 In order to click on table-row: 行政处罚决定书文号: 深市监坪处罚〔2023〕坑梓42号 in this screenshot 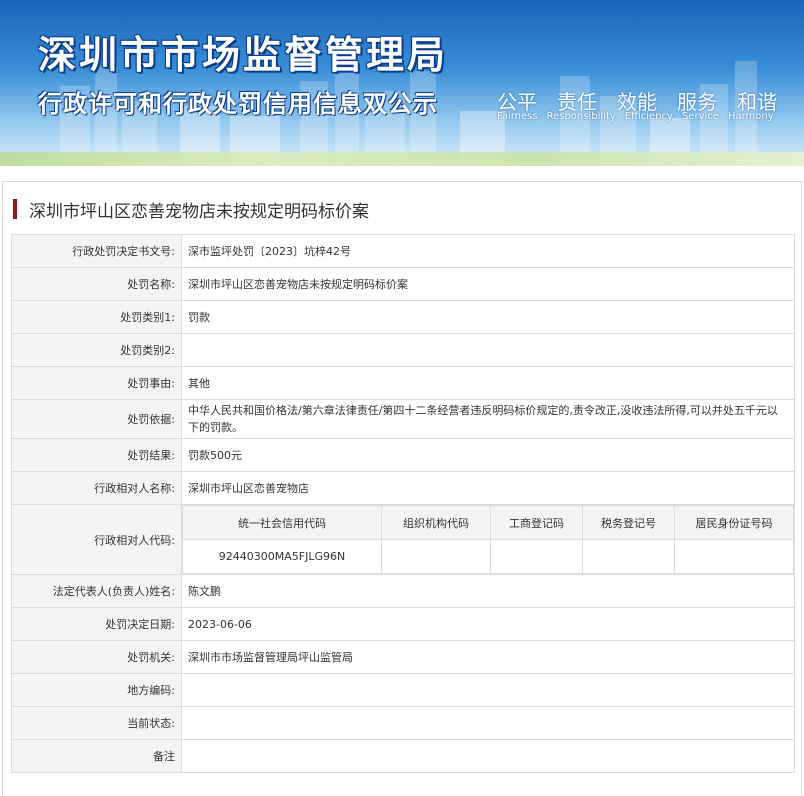, I will do `click(403, 251)`.